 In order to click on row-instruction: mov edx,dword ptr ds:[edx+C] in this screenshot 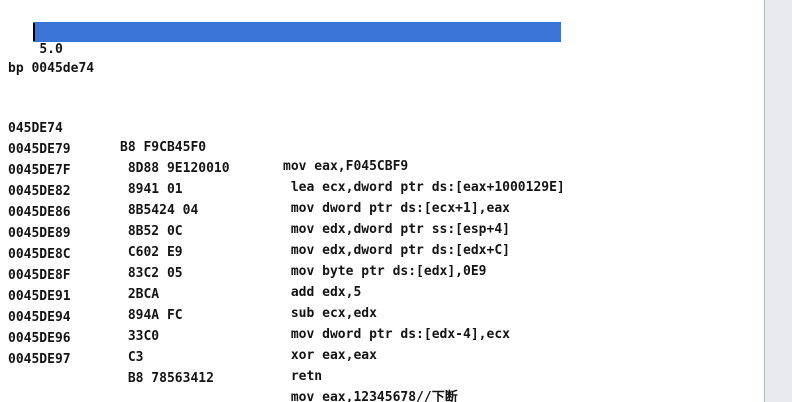, I will do `click(396, 250)`.